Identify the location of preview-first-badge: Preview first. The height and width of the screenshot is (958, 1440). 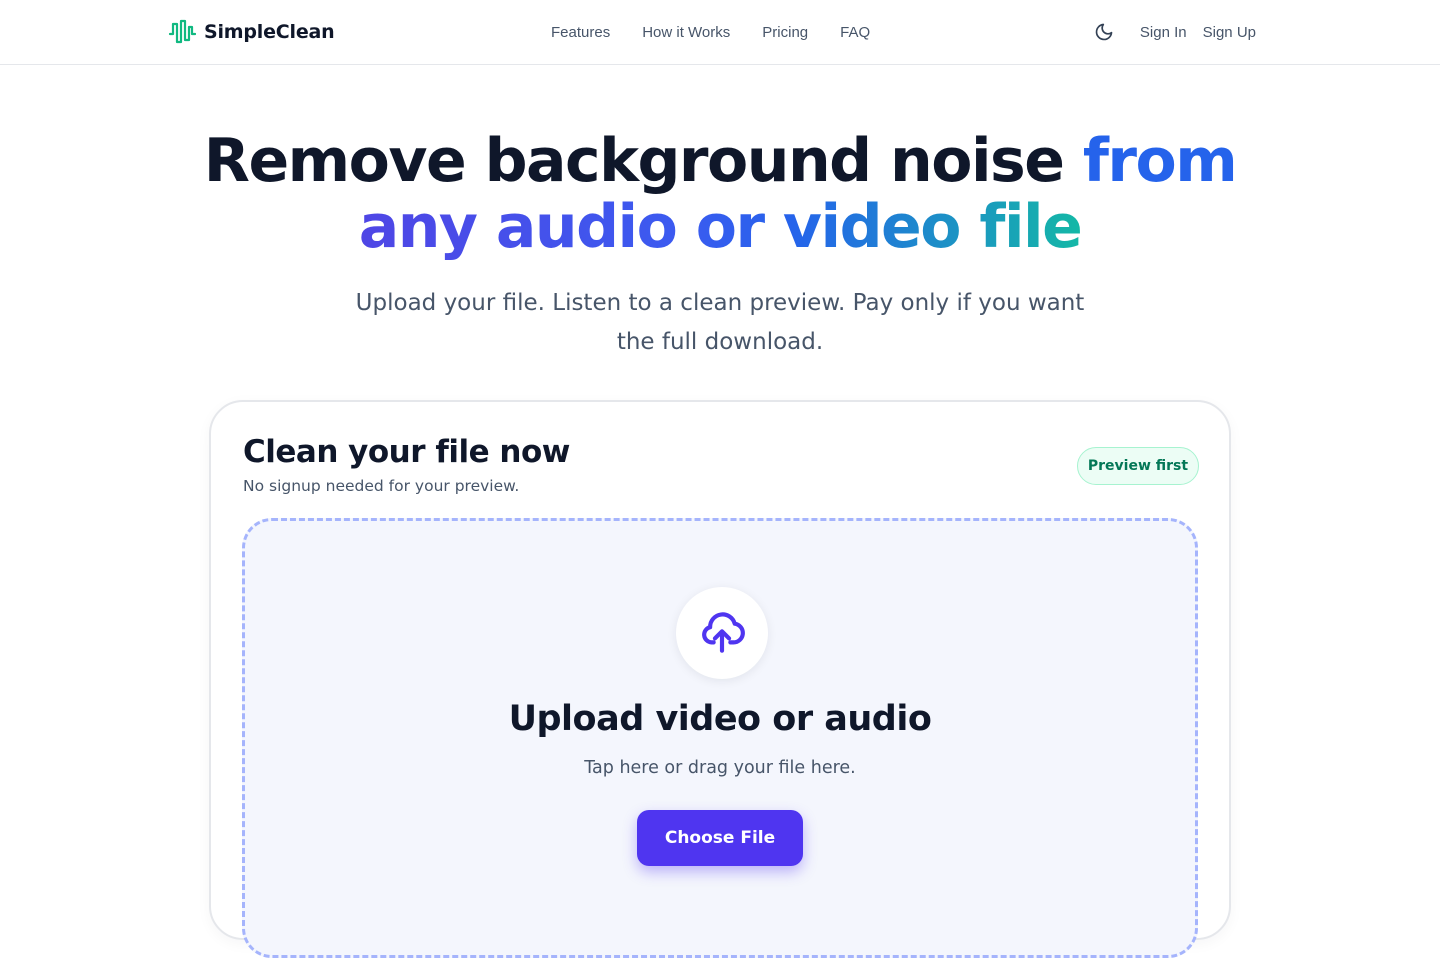
(1138, 466).